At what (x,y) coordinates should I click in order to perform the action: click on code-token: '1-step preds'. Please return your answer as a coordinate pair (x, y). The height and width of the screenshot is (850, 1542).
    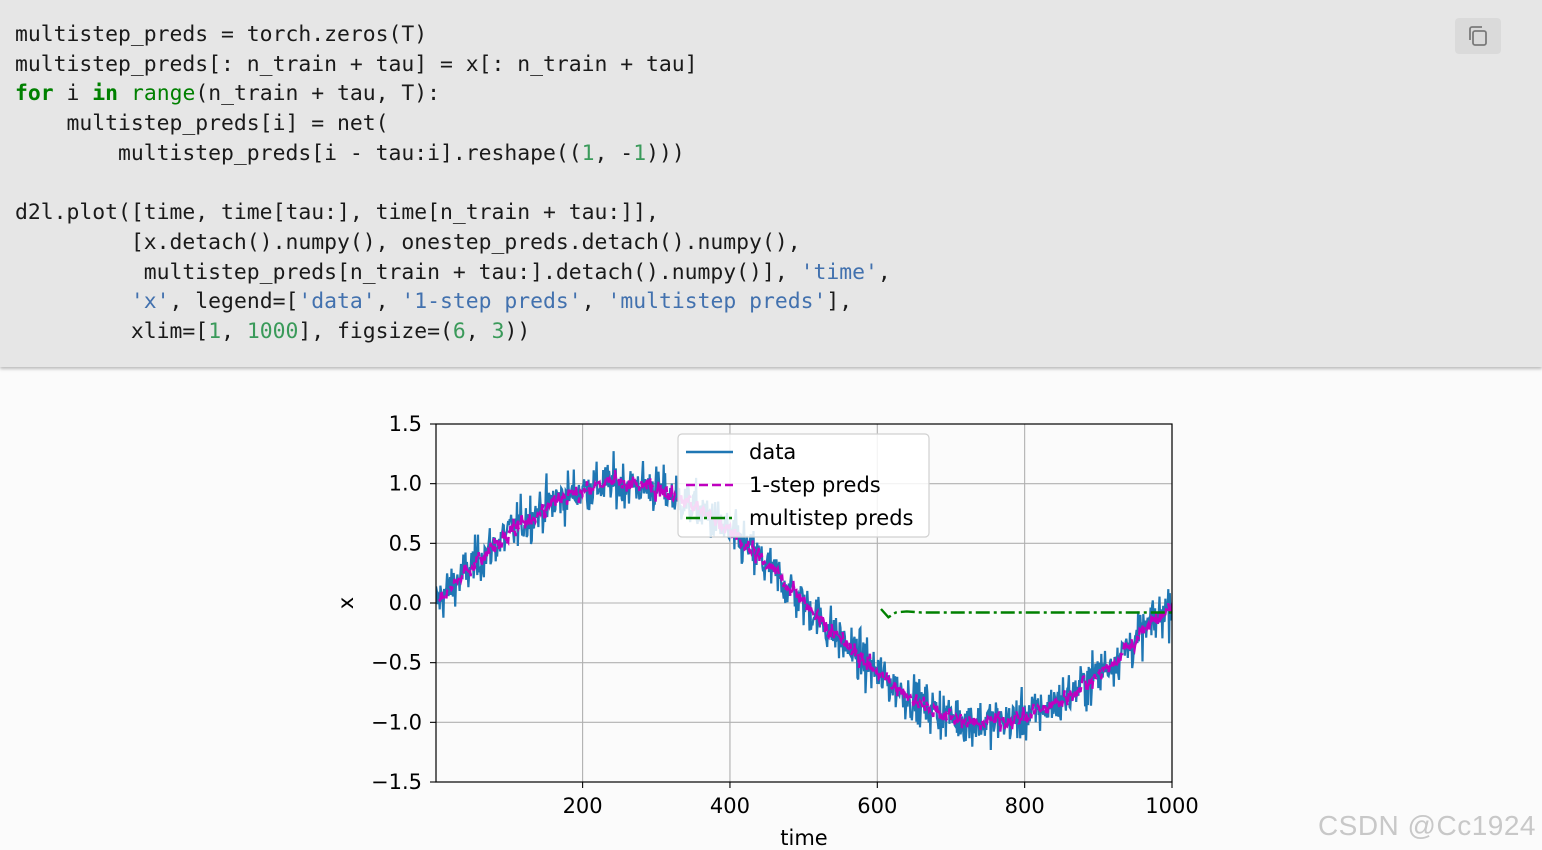
    Looking at the image, I should click on (491, 302).